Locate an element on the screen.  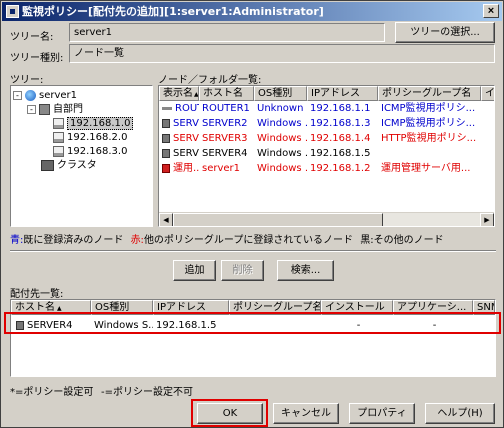
window-title: 監視ポリシー[配付先の追加][1:server1:Administrator] is located at coordinates (173, 11).